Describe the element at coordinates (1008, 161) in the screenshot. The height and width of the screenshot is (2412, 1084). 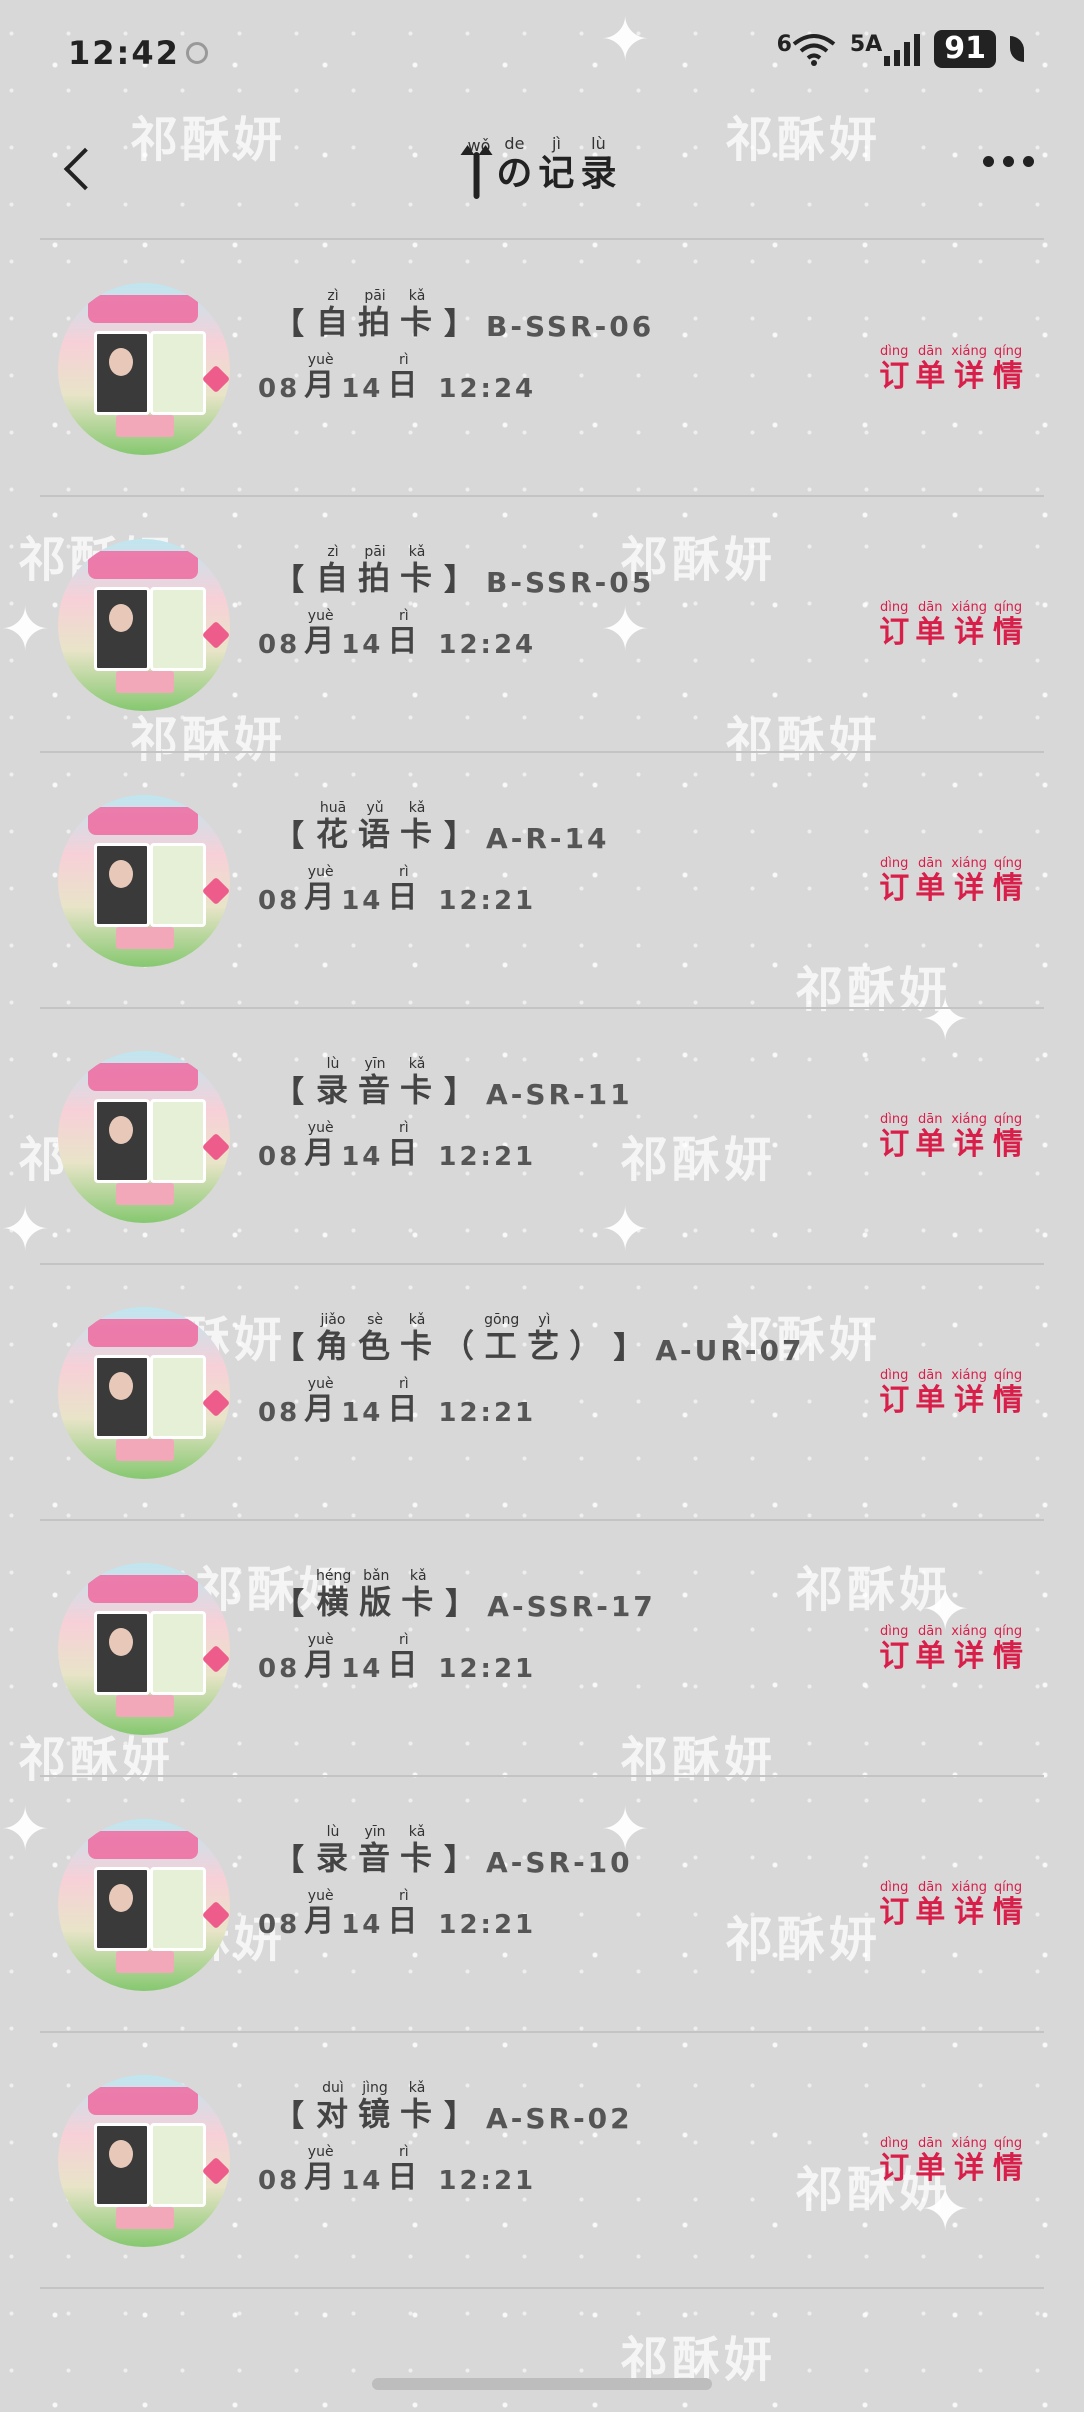
I see `more-button` at that location.